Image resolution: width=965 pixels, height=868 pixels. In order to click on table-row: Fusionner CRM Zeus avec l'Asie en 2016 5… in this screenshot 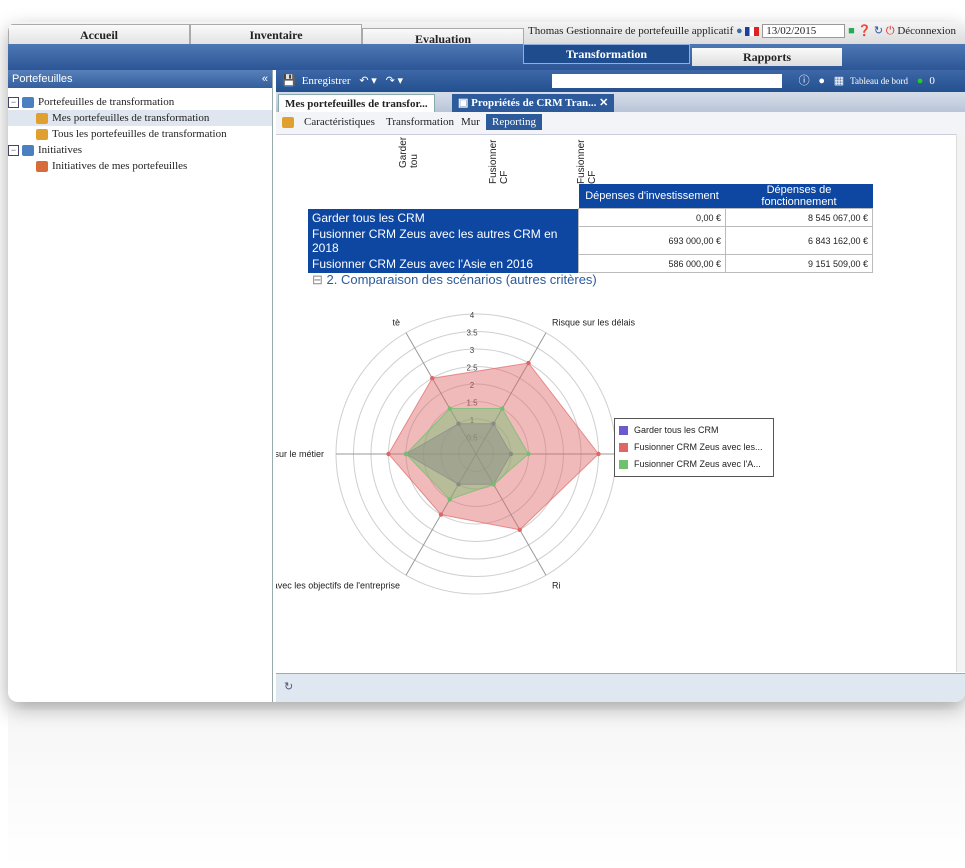, I will do `click(590, 263)`.